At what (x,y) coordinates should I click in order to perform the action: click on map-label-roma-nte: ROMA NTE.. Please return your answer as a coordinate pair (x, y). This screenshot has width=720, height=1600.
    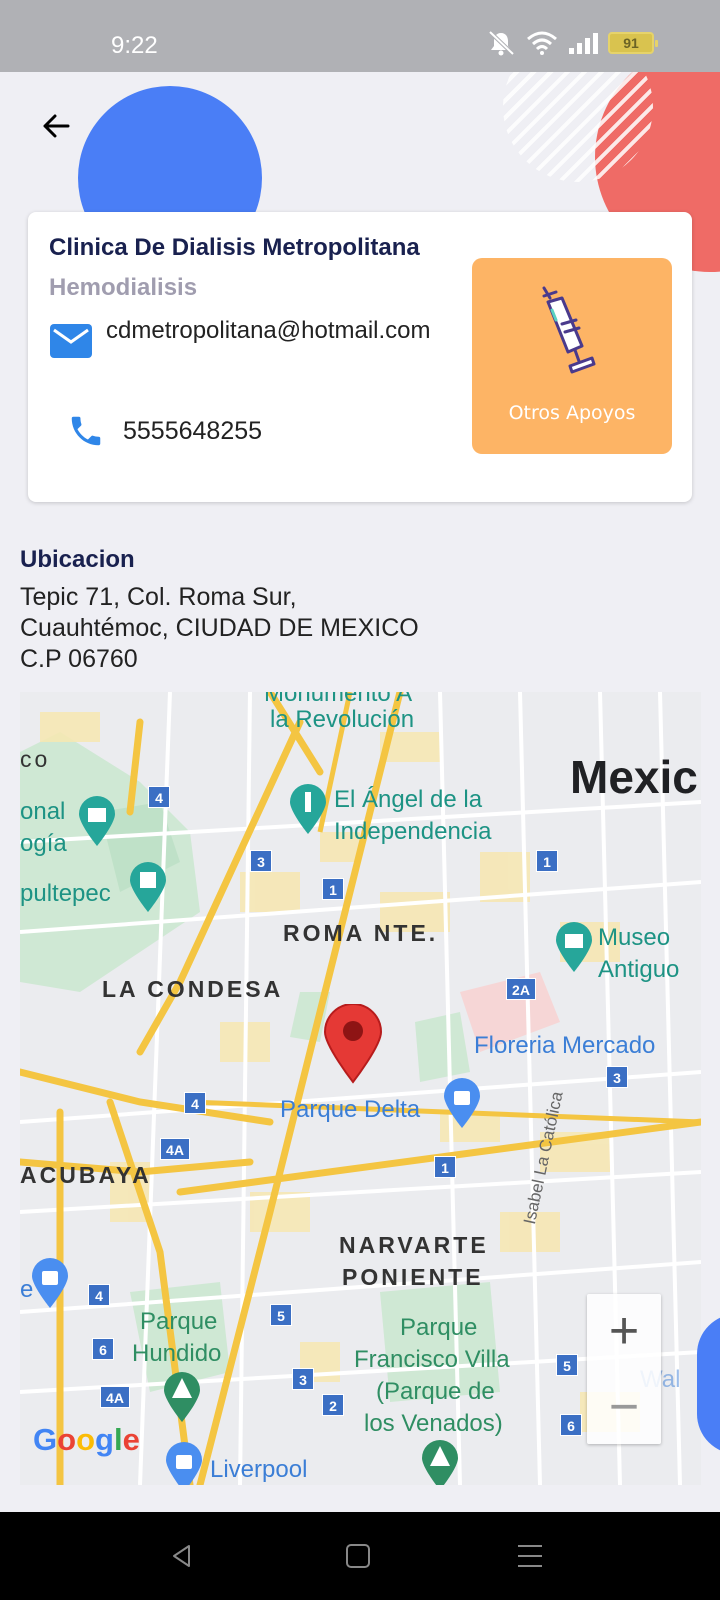
    Looking at the image, I should click on (361, 933).